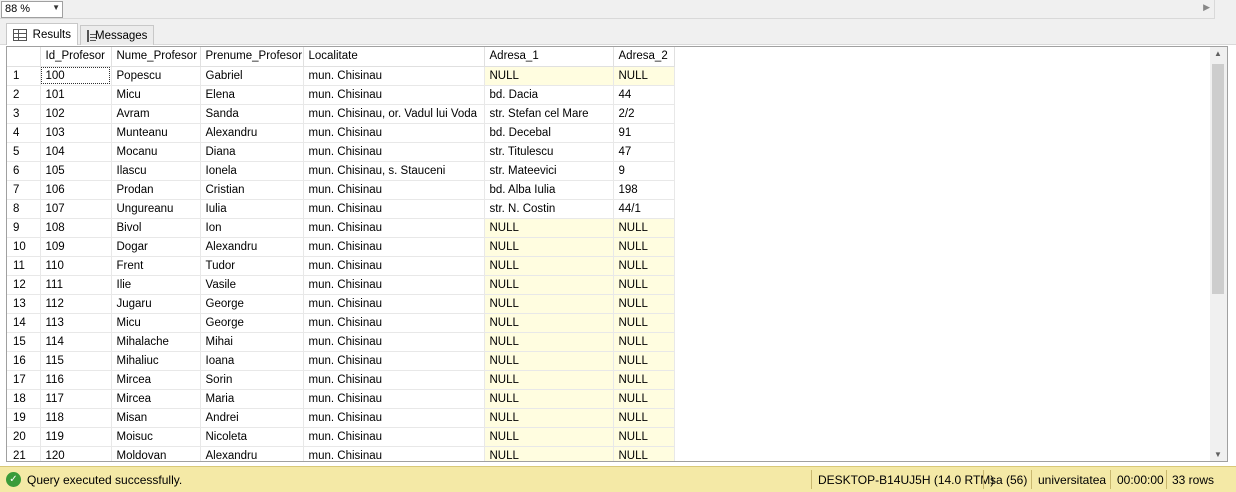 Image resolution: width=1236 pixels, height=492 pixels. I want to click on grid-cell: 114, so click(76, 342).